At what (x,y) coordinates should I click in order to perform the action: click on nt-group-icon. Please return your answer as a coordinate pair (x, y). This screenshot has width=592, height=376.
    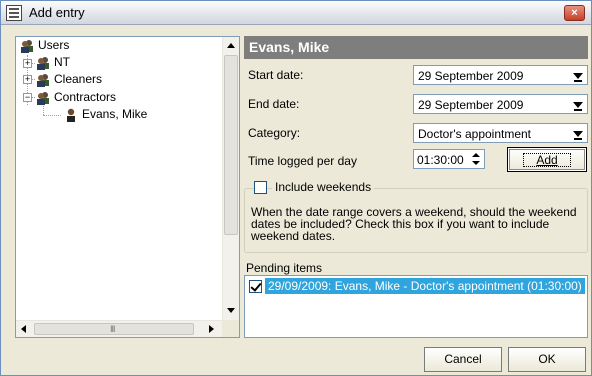
    Looking at the image, I should click on (43, 63).